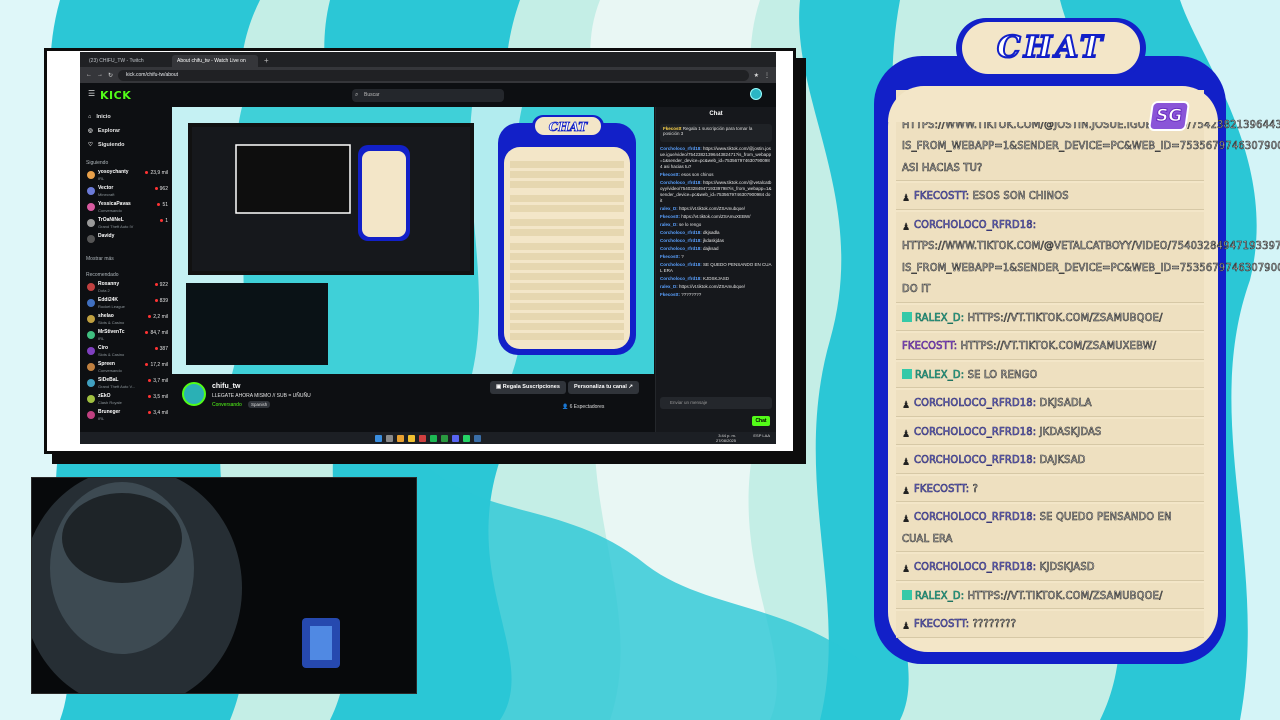  Describe the element at coordinates (126, 208) in the screenshot. I see `channel-item: YessicaPavas Conversando 51` at that location.